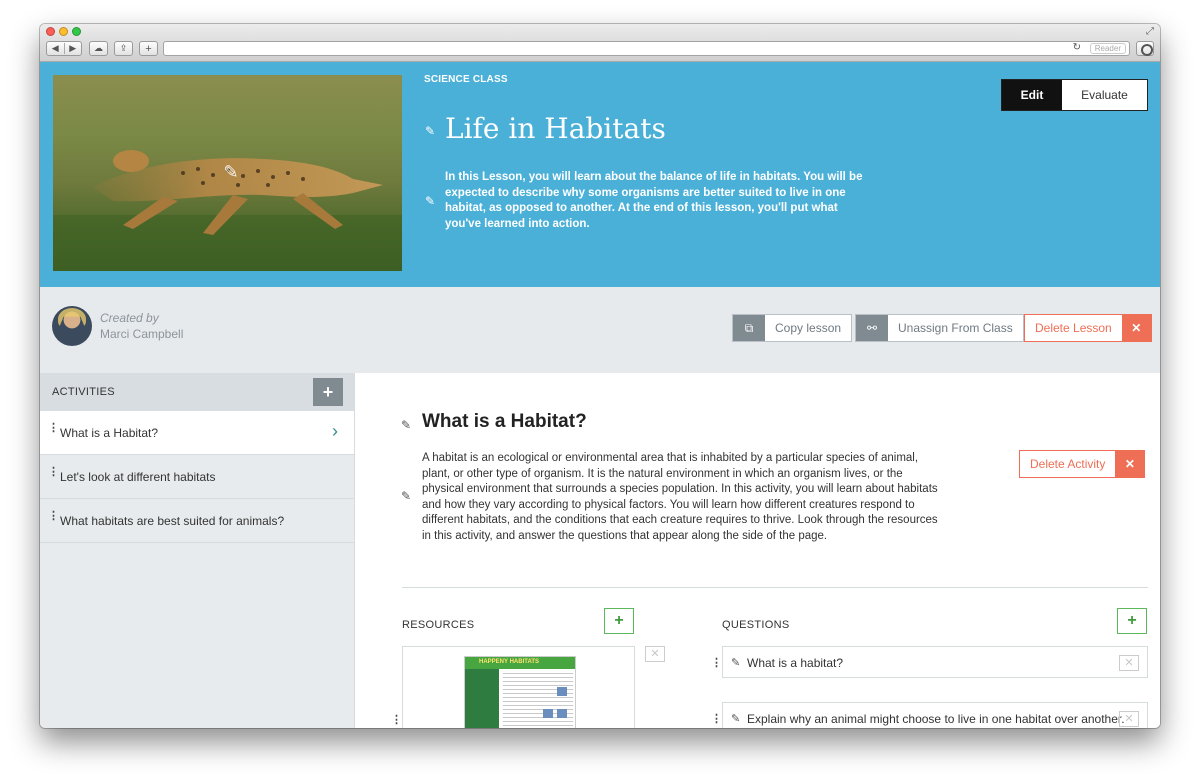 The image size is (1200, 783). I want to click on edit-mode-button: Edit, so click(1032, 95).